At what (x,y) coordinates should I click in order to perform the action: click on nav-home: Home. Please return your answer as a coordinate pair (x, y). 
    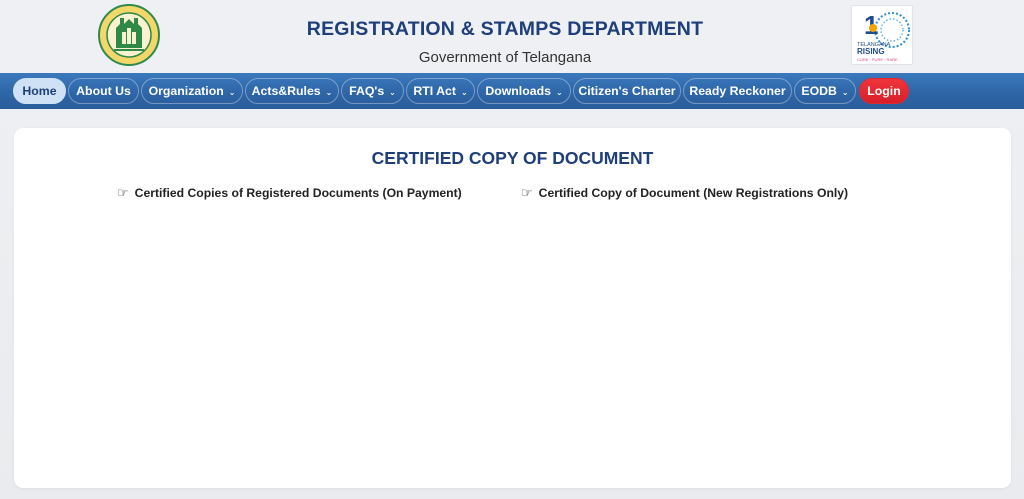
    Looking at the image, I should click on (39, 91).